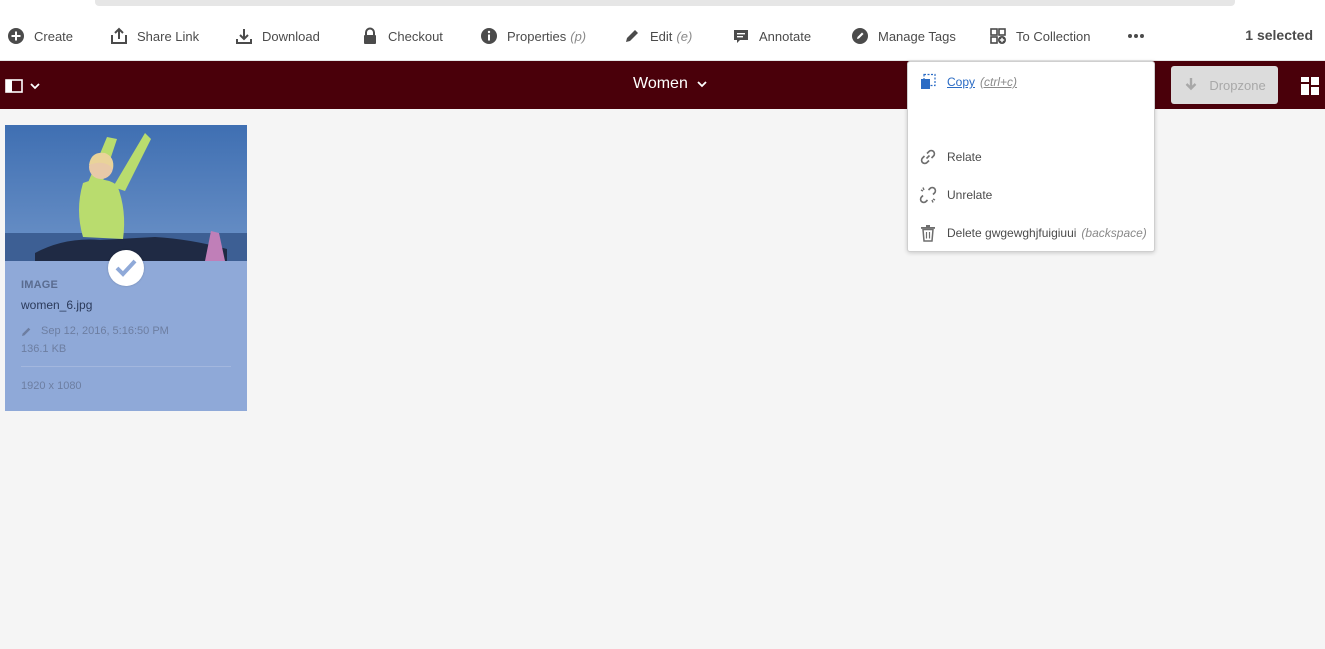 The image size is (1325, 649). Describe the element at coordinates (928, 157) in the screenshot. I see `link-icon` at that location.